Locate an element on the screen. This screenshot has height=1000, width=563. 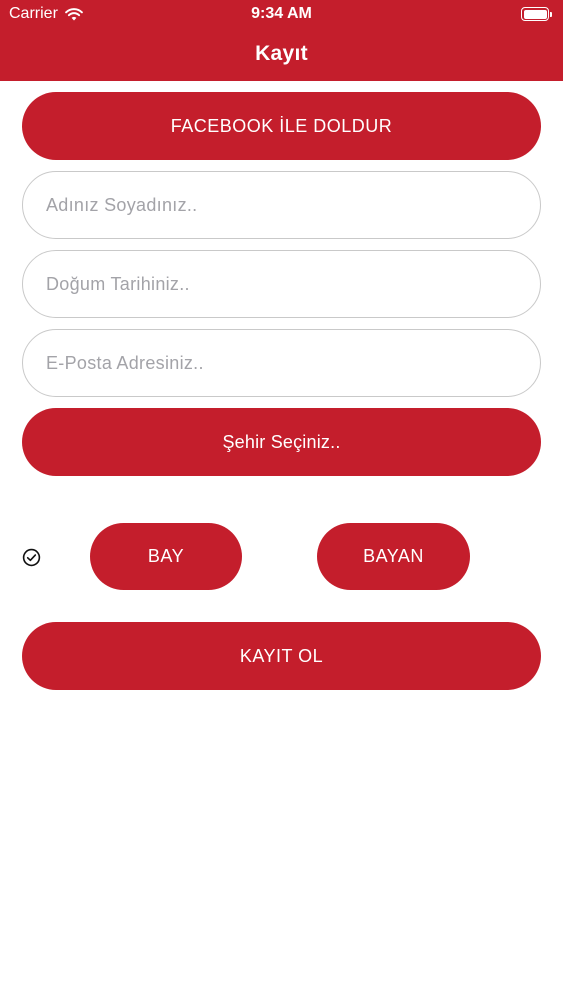
birthdate-input is located at coordinates (281, 284).